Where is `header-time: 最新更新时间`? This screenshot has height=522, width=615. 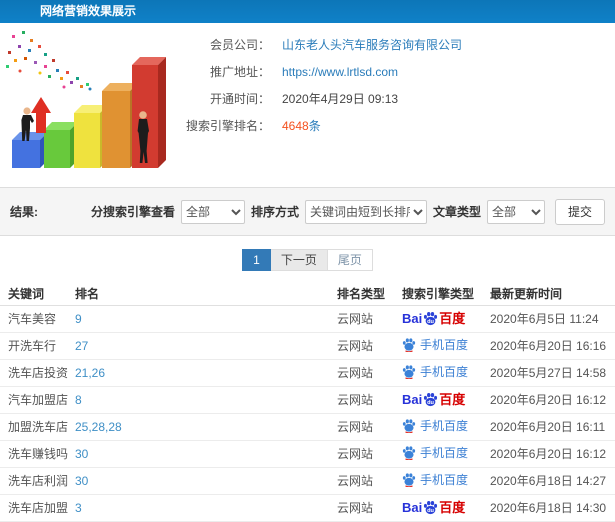
header-time: 最新更新时间 is located at coordinates (552, 294).